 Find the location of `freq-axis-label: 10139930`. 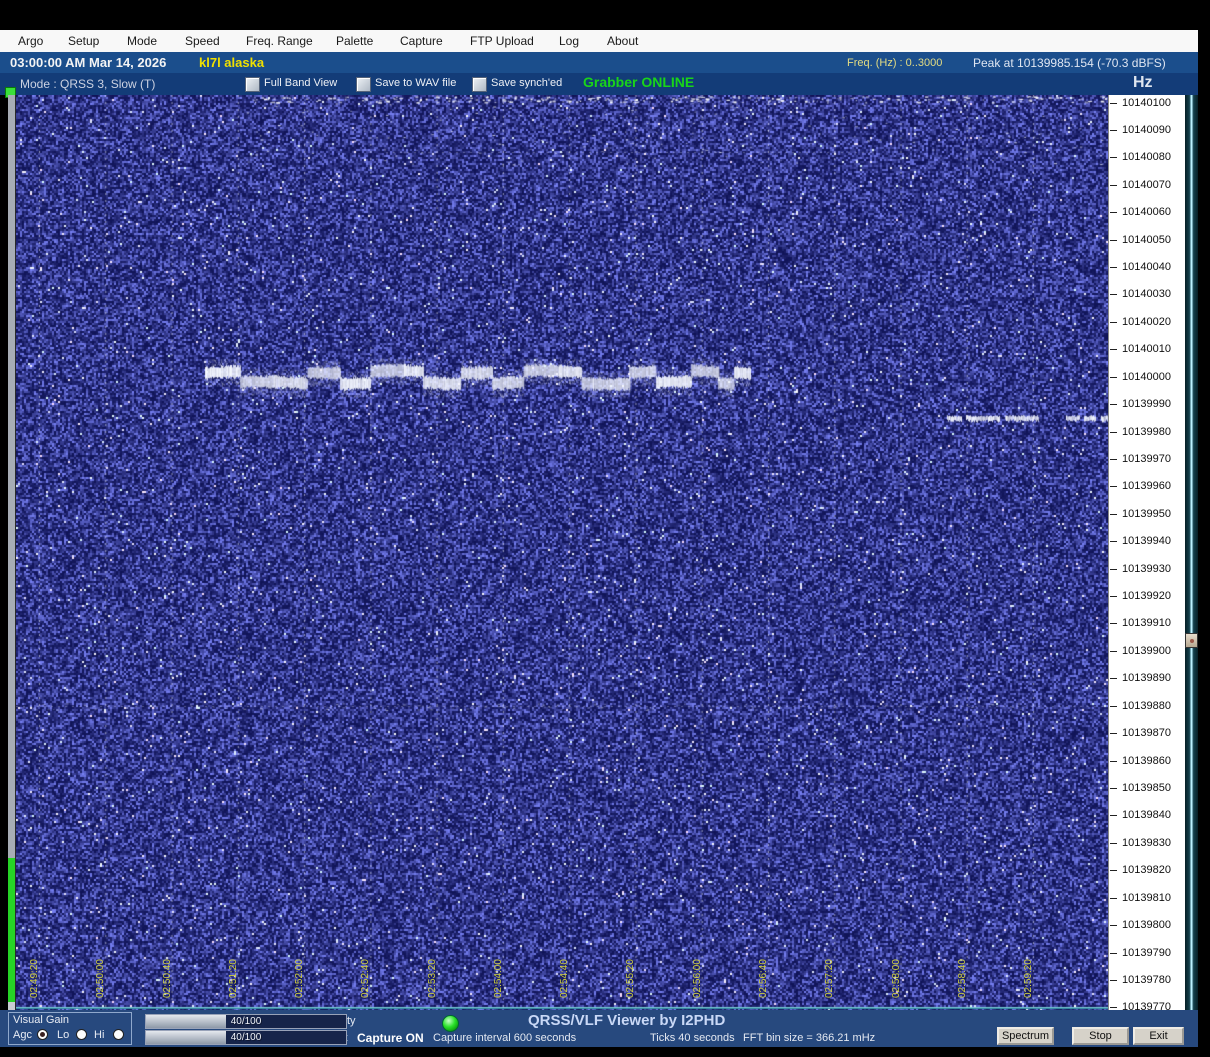

freq-axis-label: 10139930 is located at coordinates (1146, 568).